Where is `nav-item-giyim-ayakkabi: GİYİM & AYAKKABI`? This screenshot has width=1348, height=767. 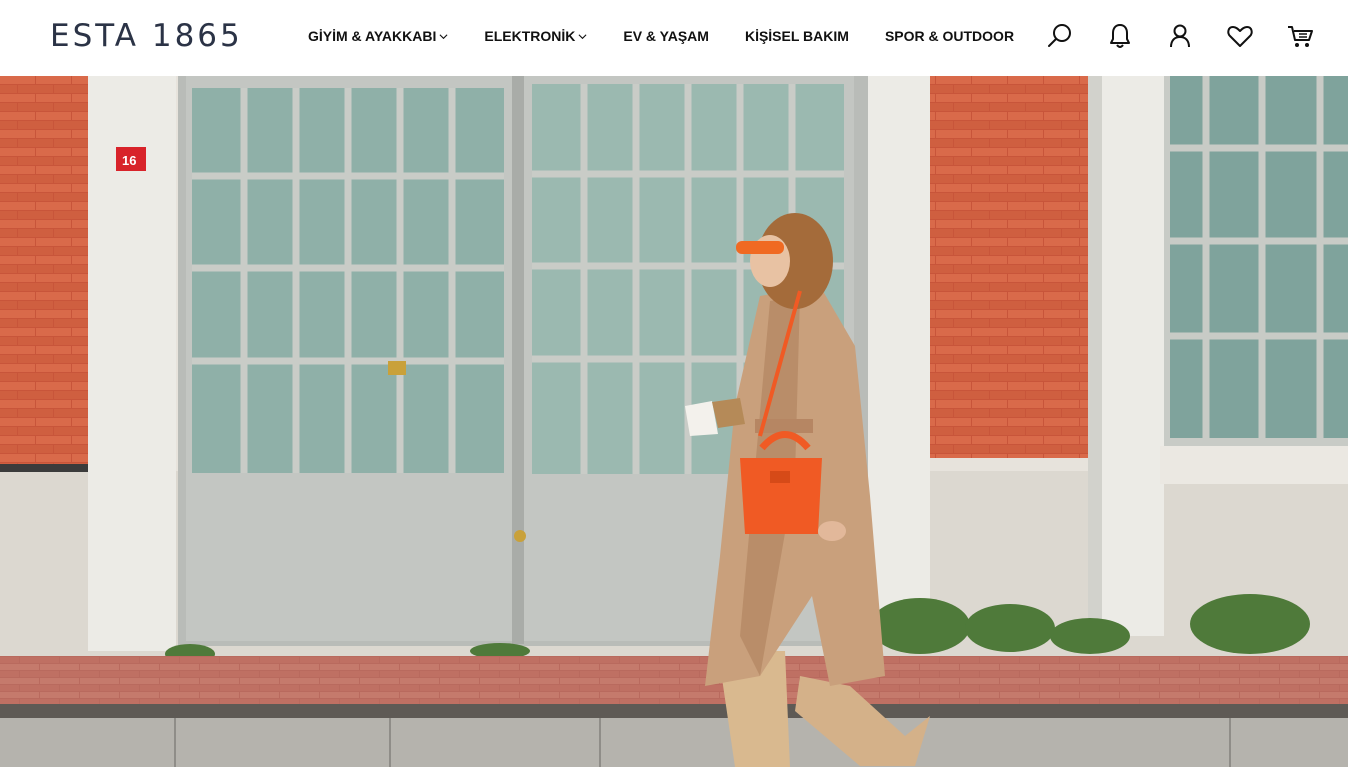 nav-item-giyim-ayakkabi: GİYİM & AYAKKABI is located at coordinates (378, 36).